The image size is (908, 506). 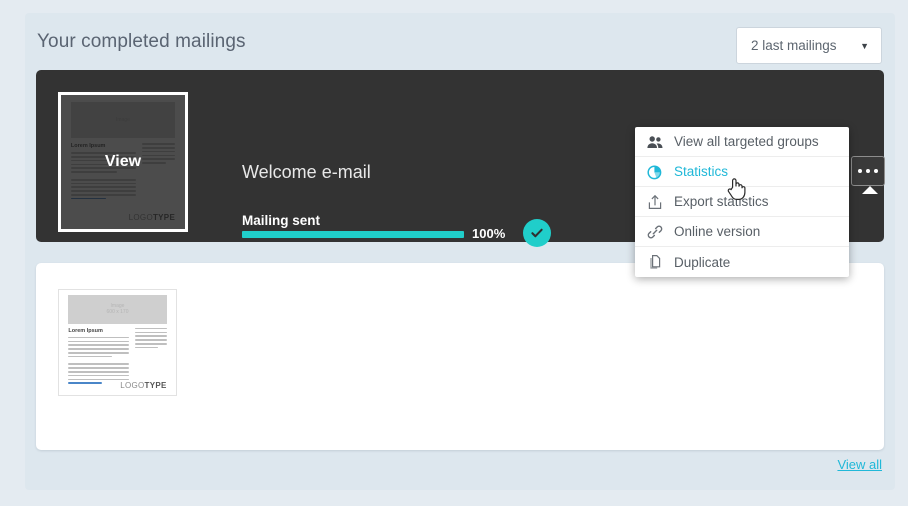 What do you see at coordinates (85, 330) in the screenshot?
I see `thumbnail-heading: Lorem Ipsum` at bounding box center [85, 330].